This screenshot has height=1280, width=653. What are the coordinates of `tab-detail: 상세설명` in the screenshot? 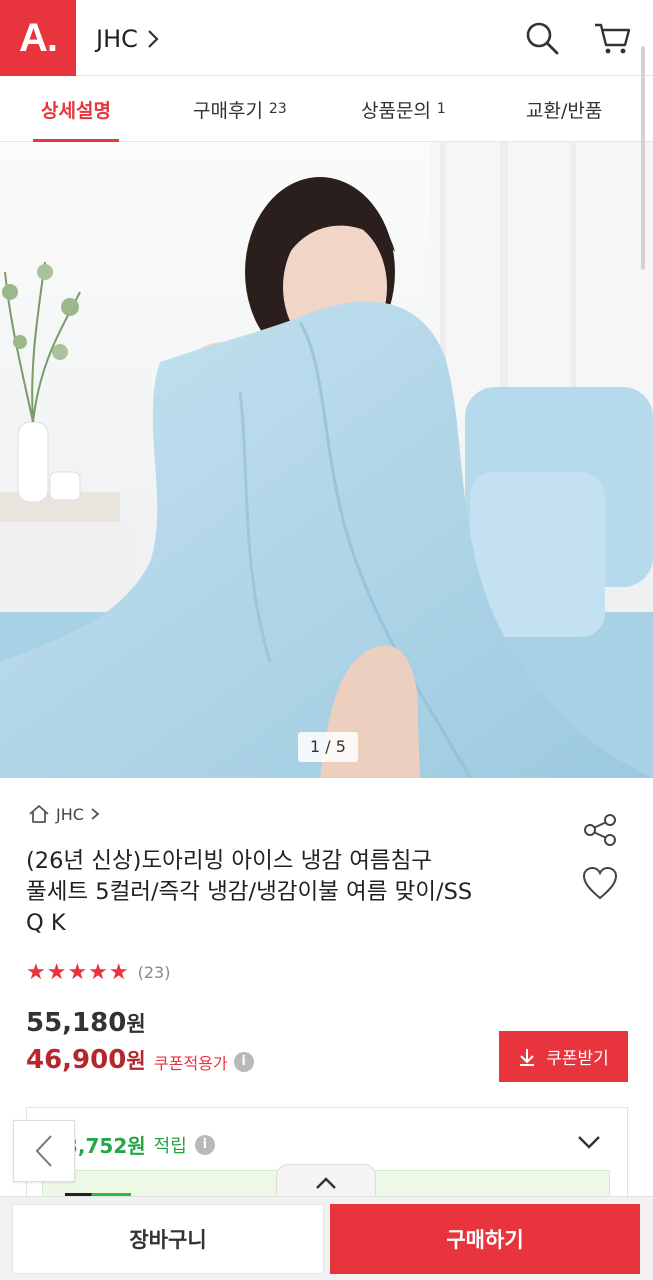 It's located at (76, 109).